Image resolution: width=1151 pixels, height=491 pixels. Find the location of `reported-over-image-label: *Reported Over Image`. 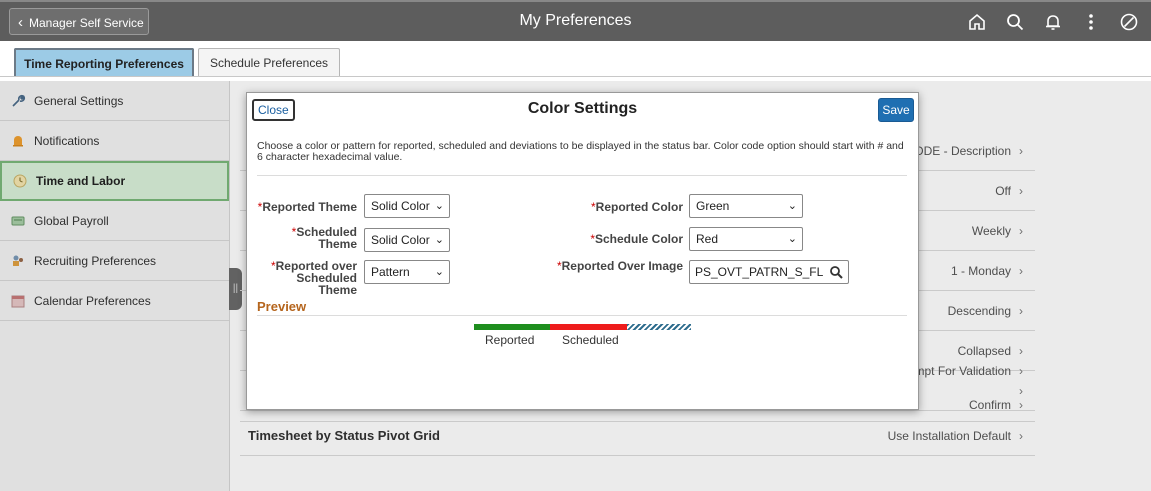

reported-over-image-label: *Reported Over Image is located at coordinates (619, 266).